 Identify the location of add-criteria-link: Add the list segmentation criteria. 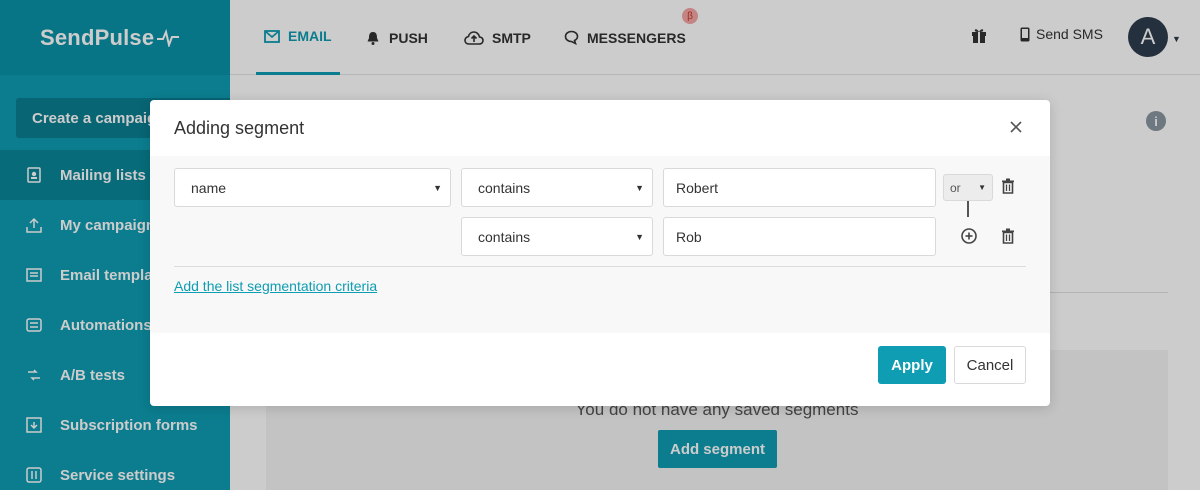
(275, 286).